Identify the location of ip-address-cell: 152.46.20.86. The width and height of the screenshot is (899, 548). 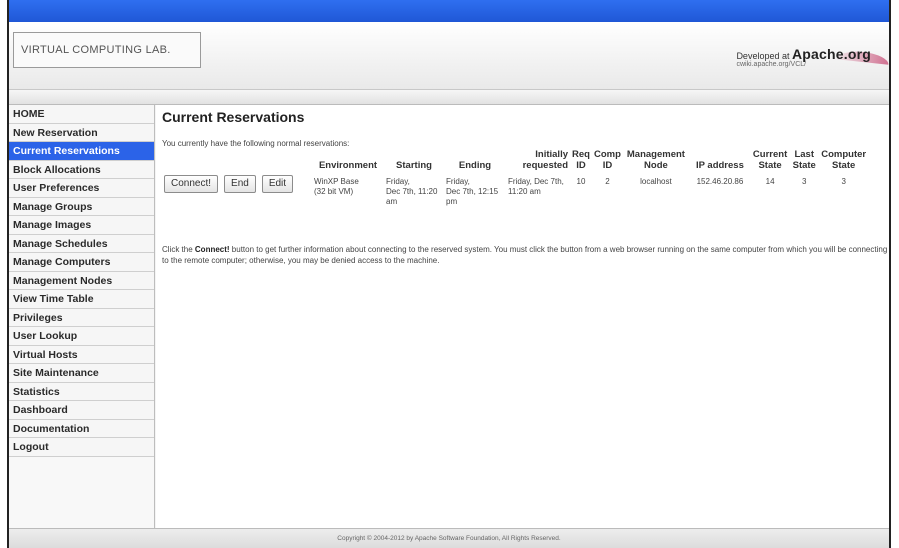
(720, 181).